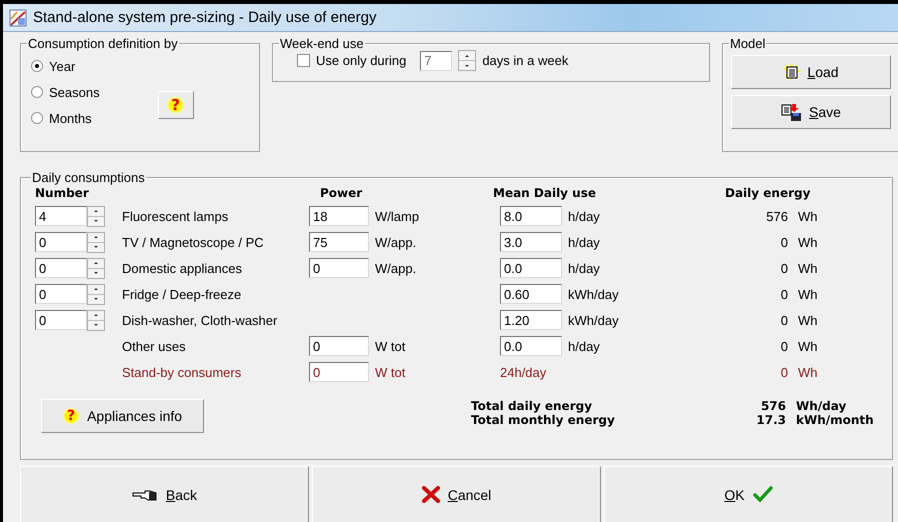 Image resolution: width=898 pixels, height=522 pixels. Describe the element at coordinates (531, 320) in the screenshot. I see `daily-use-field: 1.20` at that location.